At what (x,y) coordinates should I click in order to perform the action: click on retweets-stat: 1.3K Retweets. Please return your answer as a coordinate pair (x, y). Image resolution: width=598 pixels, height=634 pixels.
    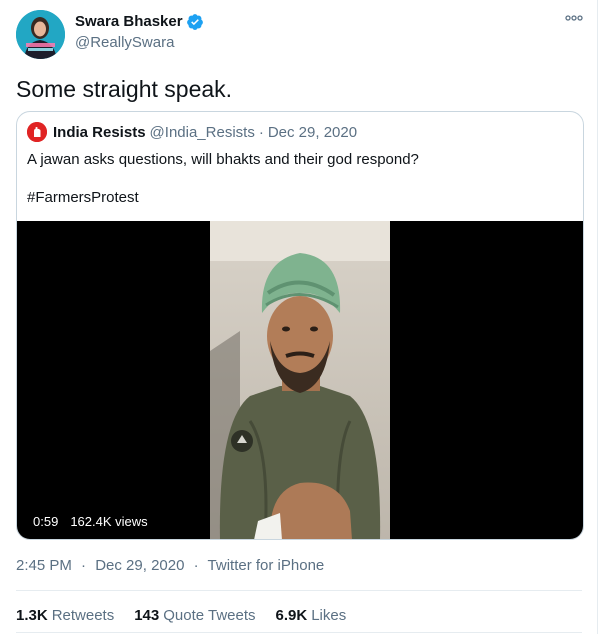
    Looking at the image, I should click on (65, 616).